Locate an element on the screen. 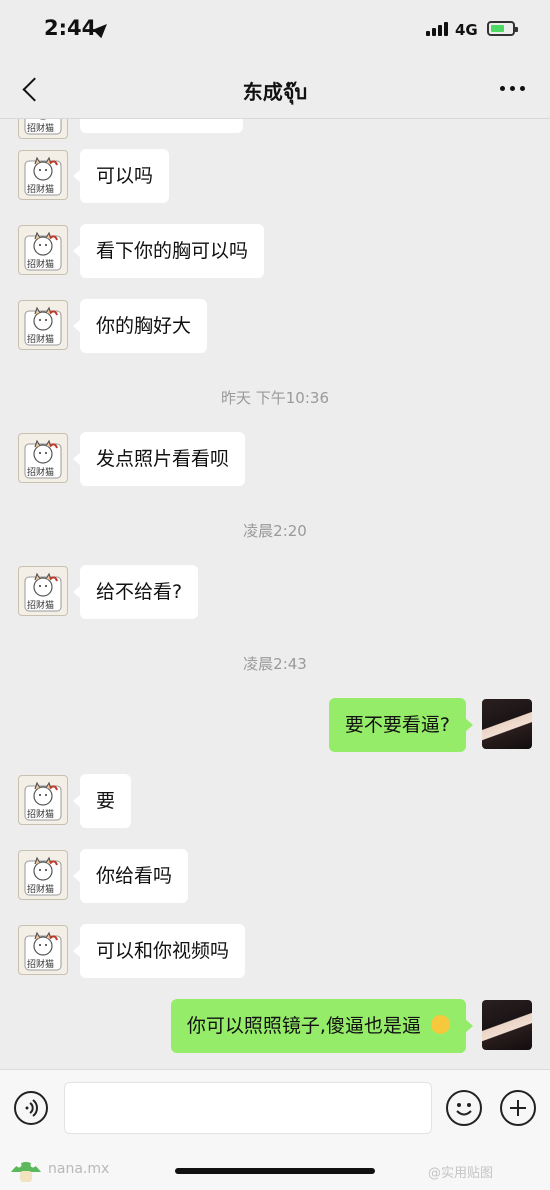 The image size is (550, 1190). plus-icon is located at coordinates (518, 1108).